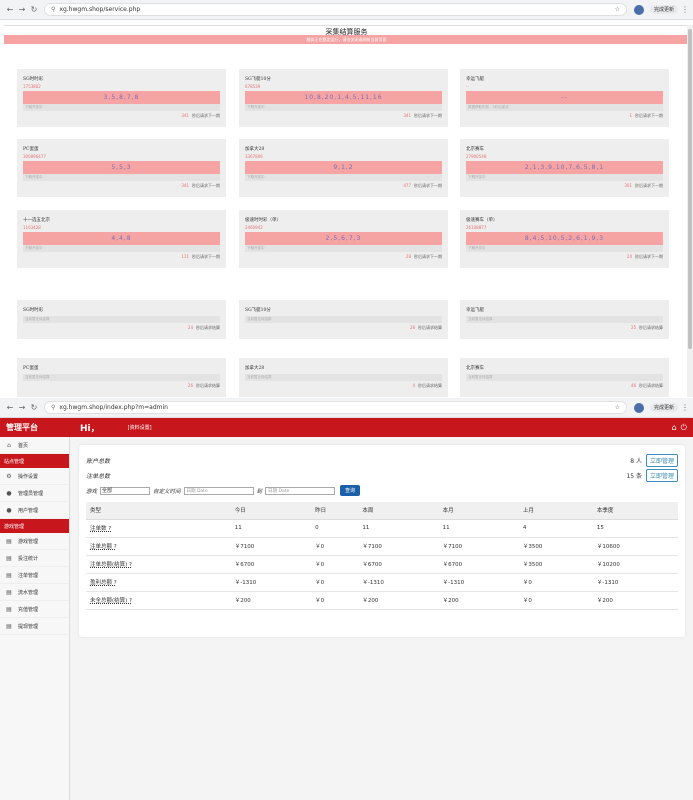 The width and height of the screenshot is (693, 800). I want to click on settlement-card: SG时时彩 当前暂无待结算 24 秒后请求结算, so click(121, 319).